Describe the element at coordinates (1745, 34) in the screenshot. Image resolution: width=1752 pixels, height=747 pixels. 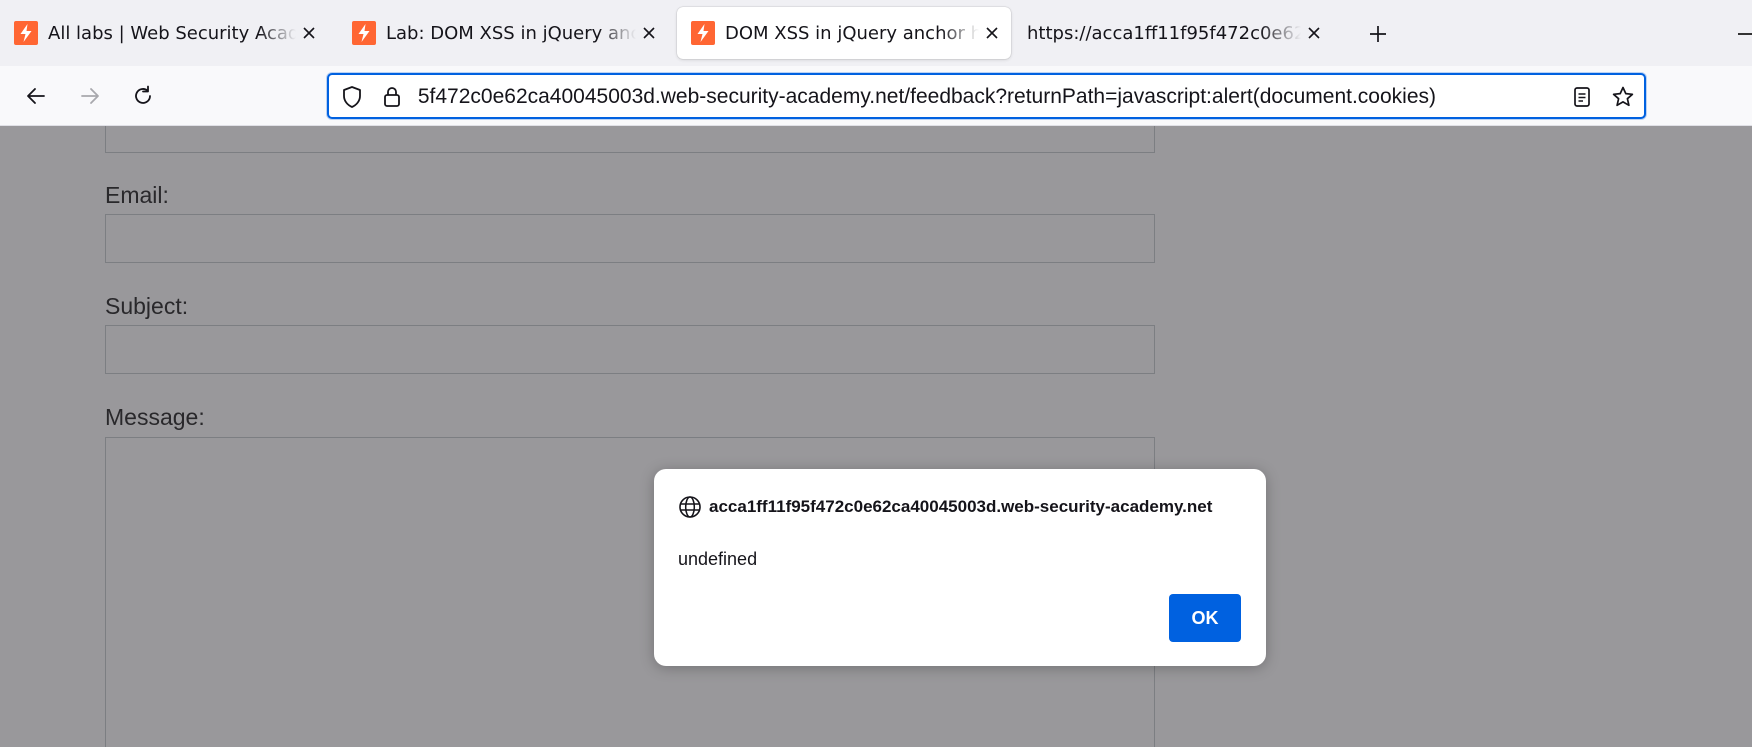
I see `window-minimize-icon` at that location.